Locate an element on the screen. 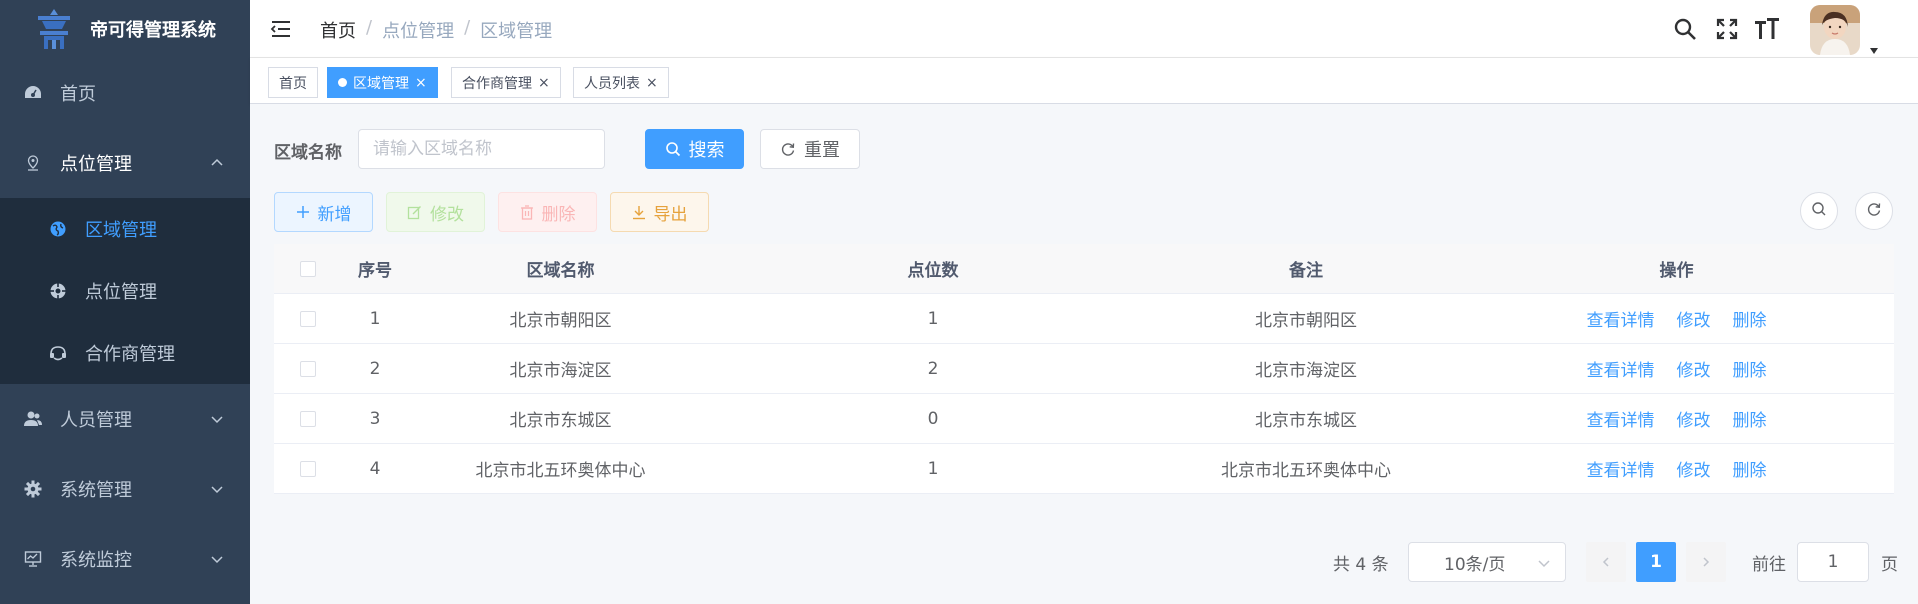 This screenshot has height=604, width=1918. row-point-count: 1 is located at coordinates (933, 318).